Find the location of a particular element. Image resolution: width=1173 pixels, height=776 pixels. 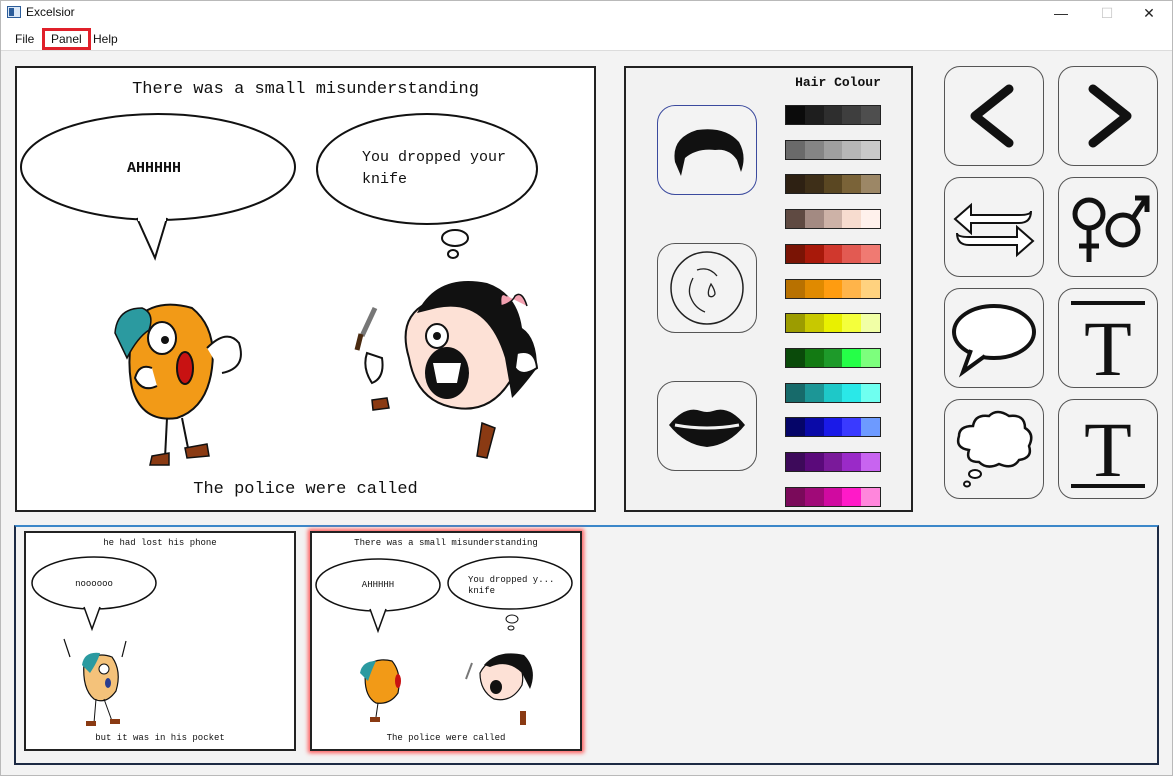

lips-option-button is located at coordinates (707, 426).